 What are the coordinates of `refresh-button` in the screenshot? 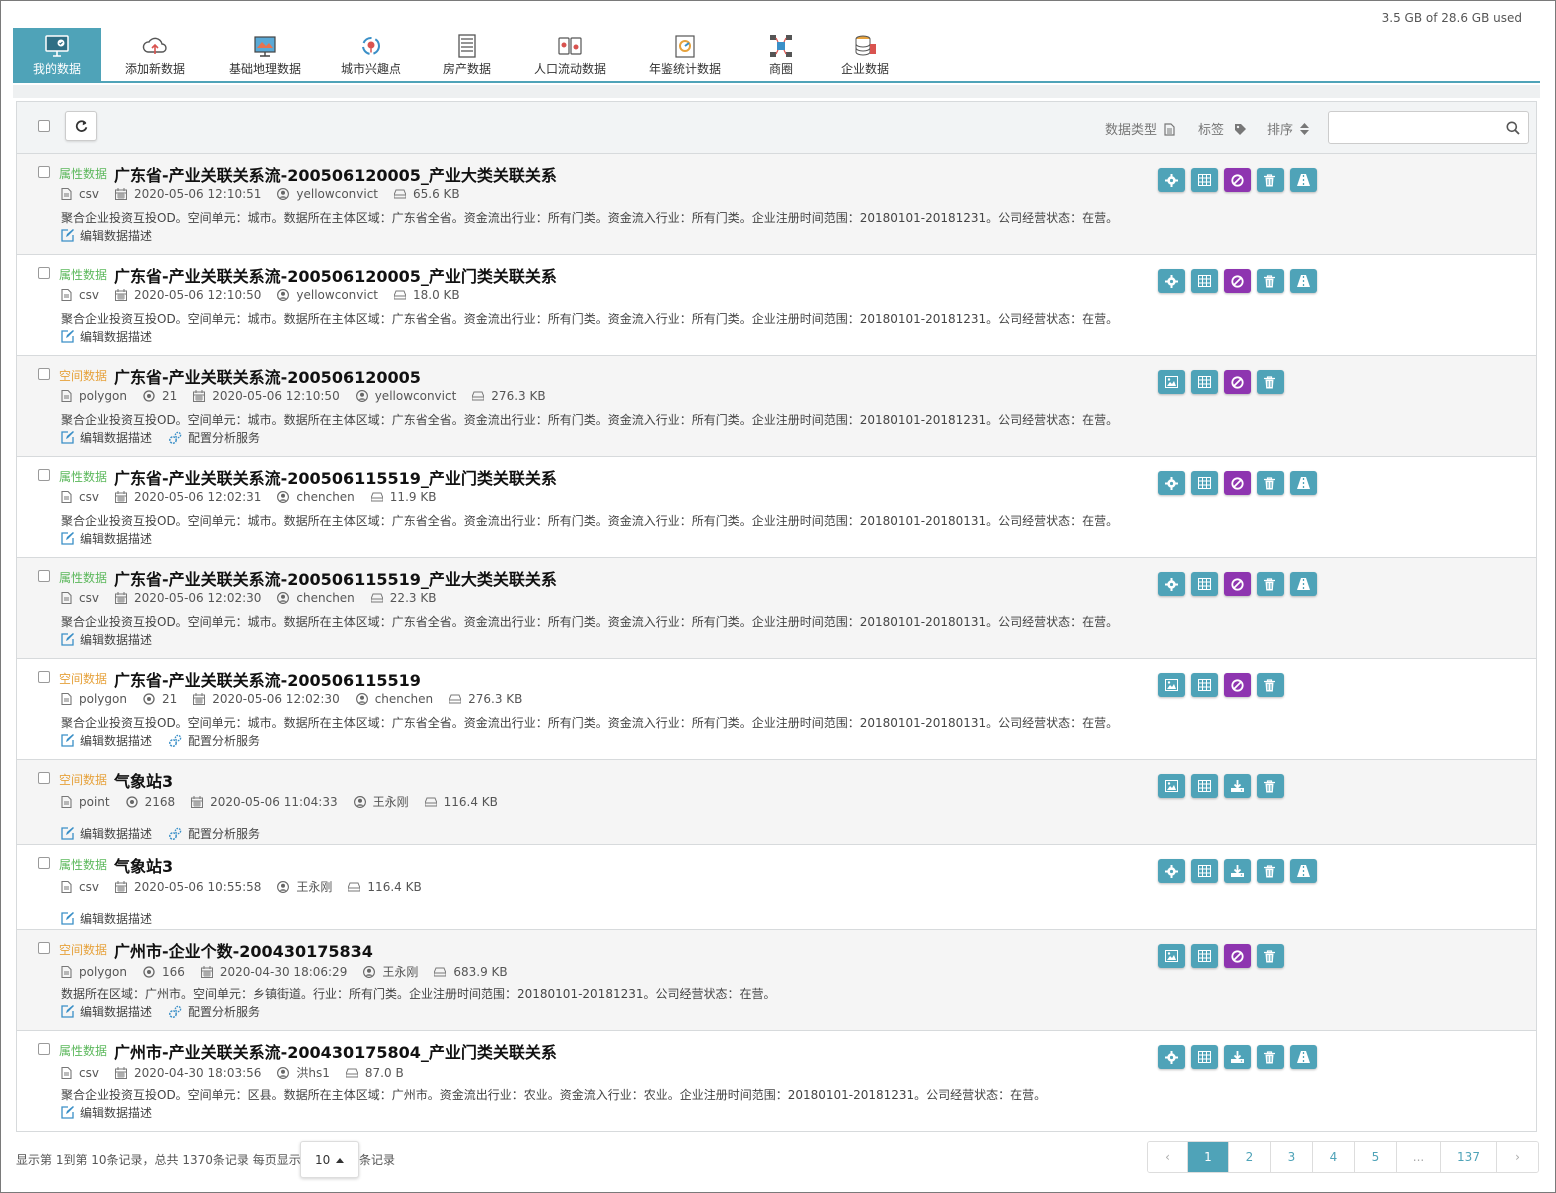 It's located at (81, 126).